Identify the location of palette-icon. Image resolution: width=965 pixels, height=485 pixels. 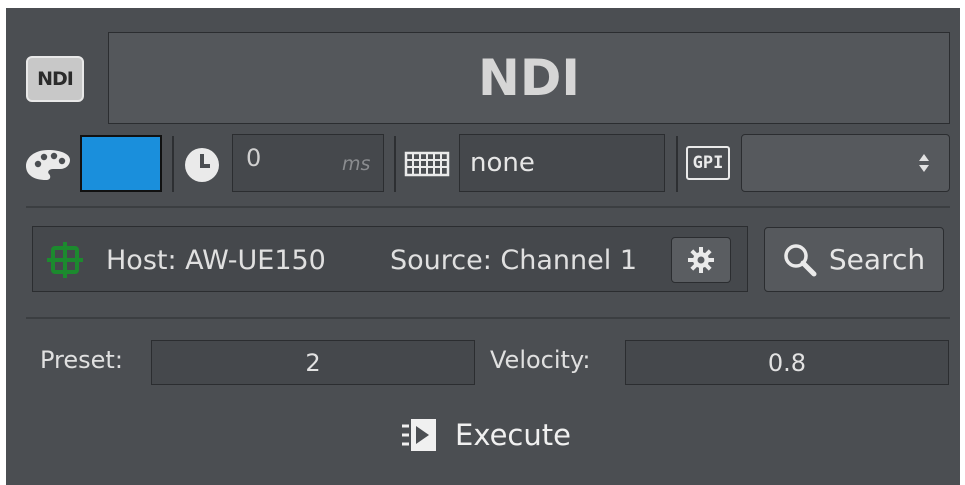
(48, 165).